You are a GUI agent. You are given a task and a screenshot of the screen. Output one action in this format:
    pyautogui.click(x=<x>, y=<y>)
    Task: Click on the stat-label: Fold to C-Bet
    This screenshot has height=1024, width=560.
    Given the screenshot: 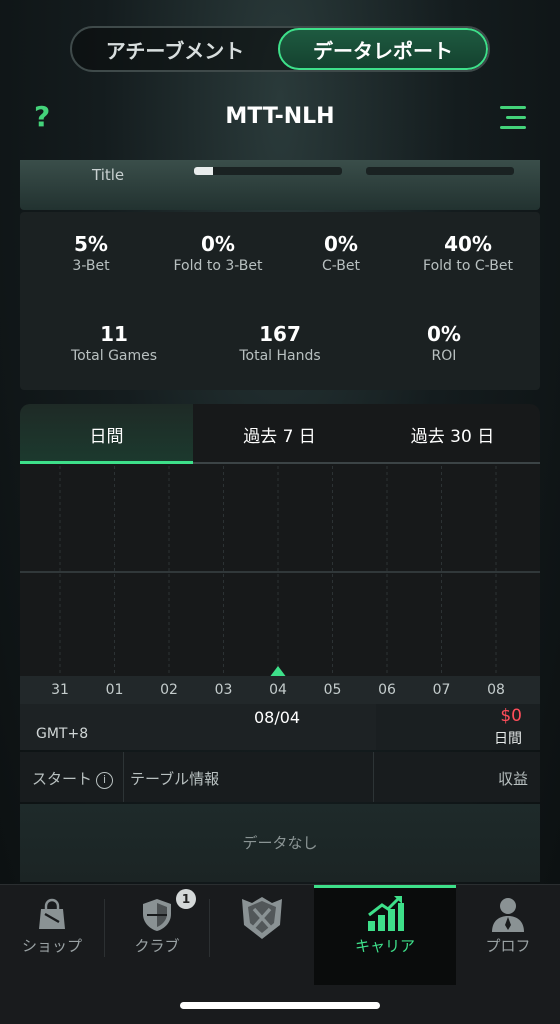 What is the action you would take?
    pyautogui.click(x=468, y=266)
    